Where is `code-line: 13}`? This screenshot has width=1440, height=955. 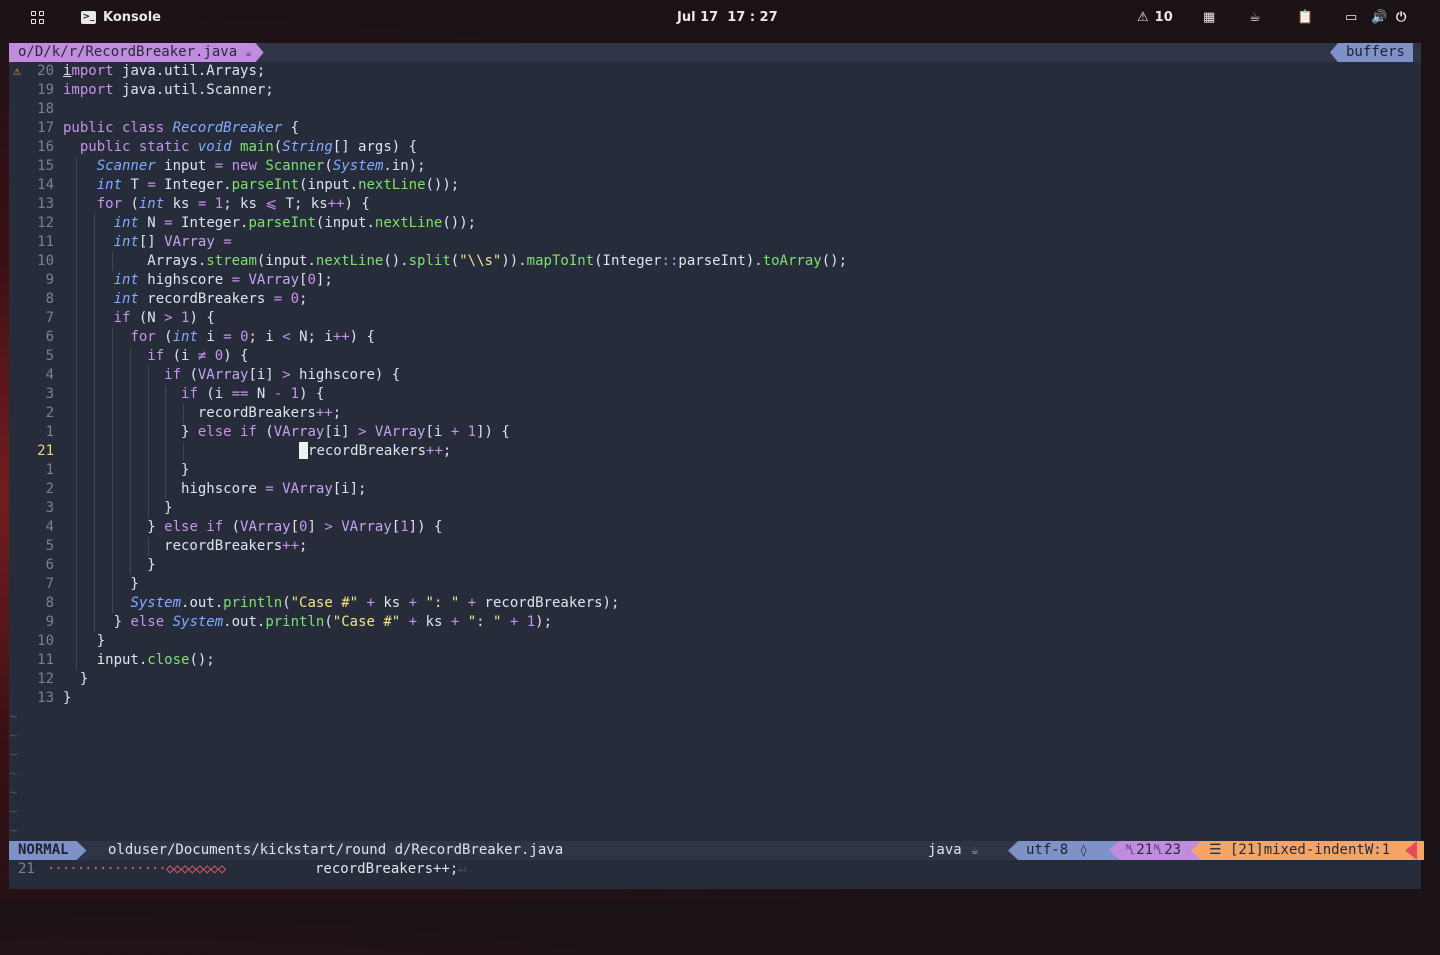
code-line: 13} is located at coordinates (715, 698).